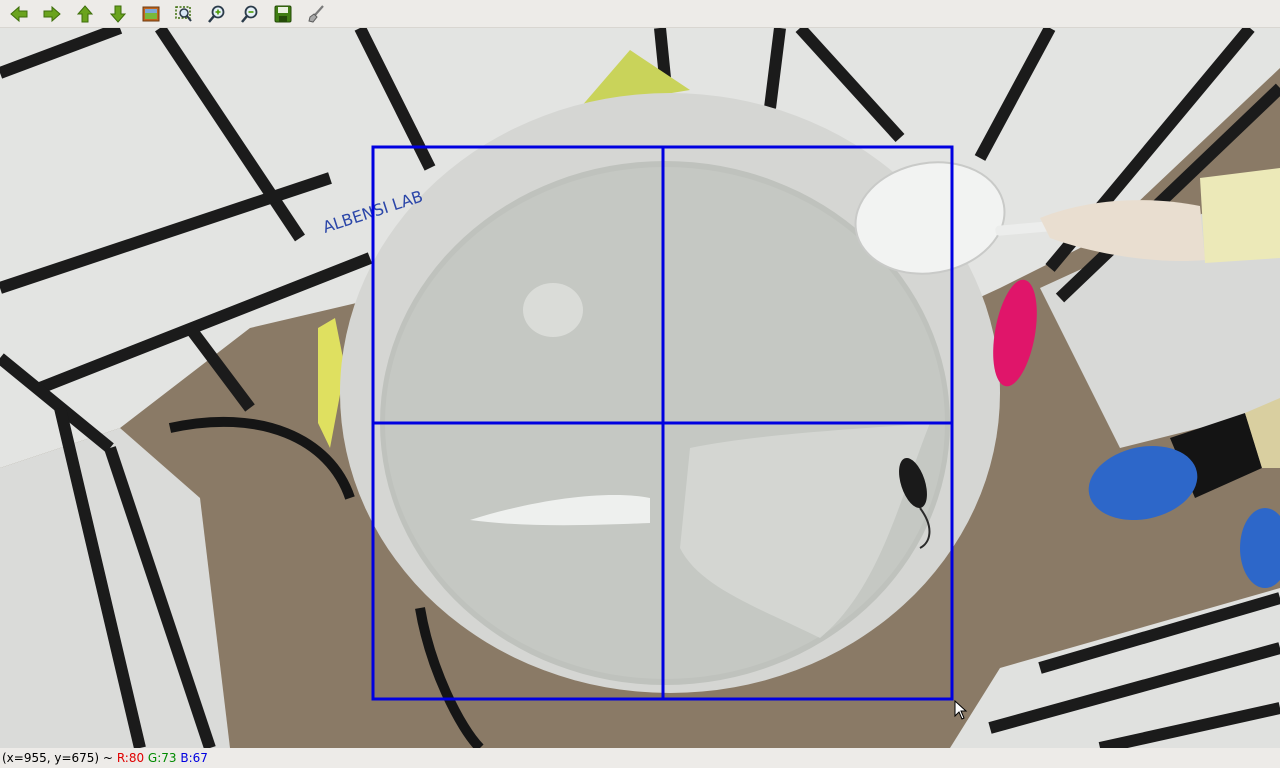  I want to click on save-icon, so click(283, 14).